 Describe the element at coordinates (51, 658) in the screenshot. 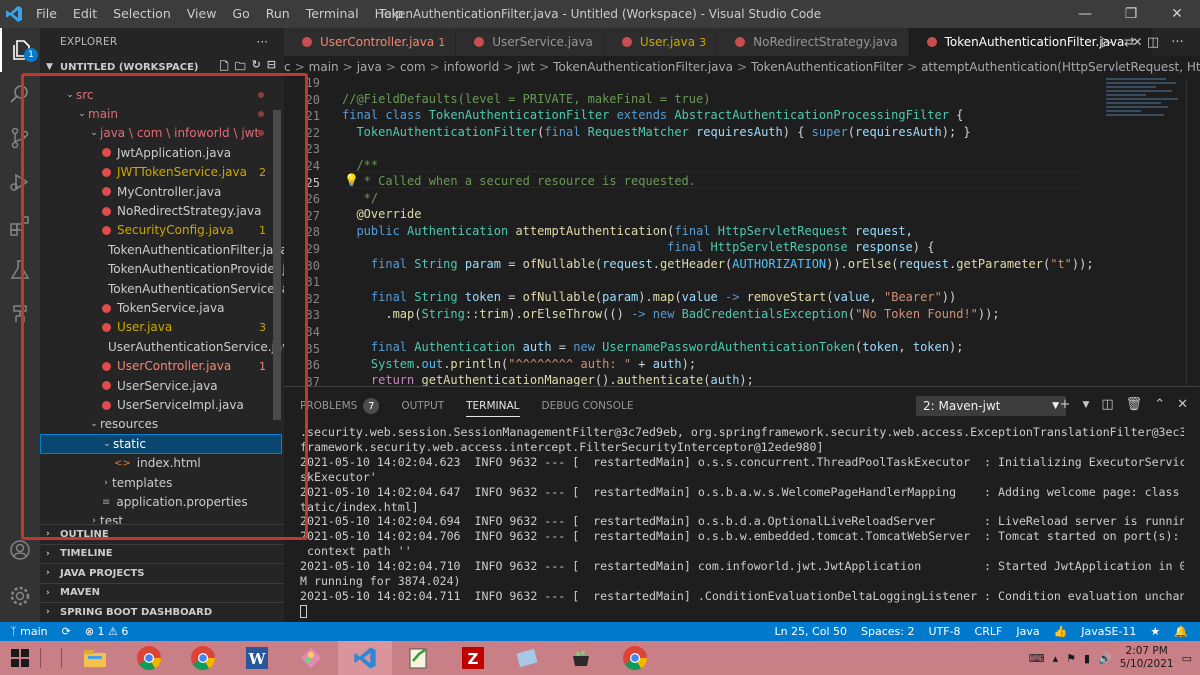

I see `task-view-icon` at that location.